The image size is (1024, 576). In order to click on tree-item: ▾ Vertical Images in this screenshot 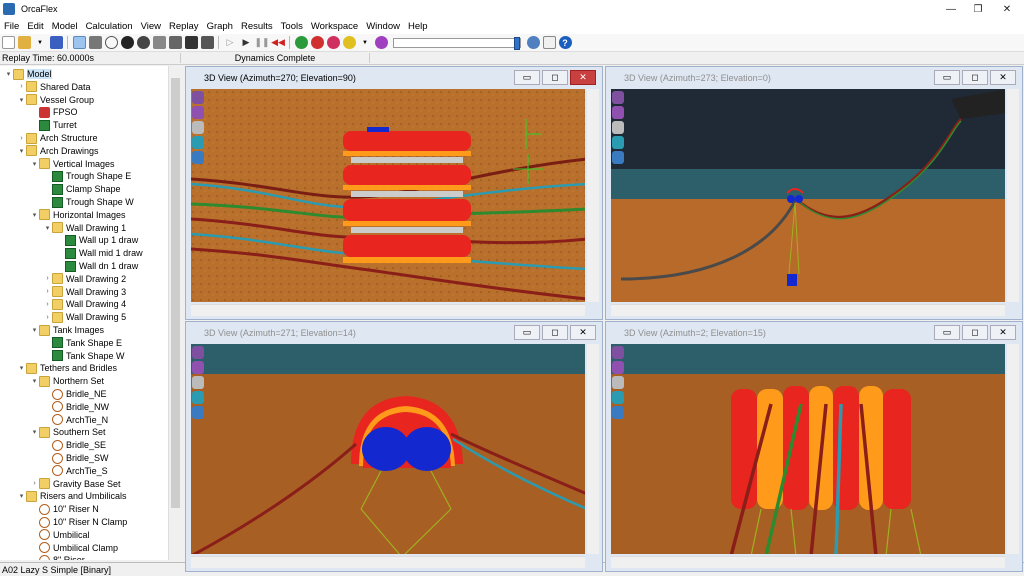, I will do `click(72, 164)`.